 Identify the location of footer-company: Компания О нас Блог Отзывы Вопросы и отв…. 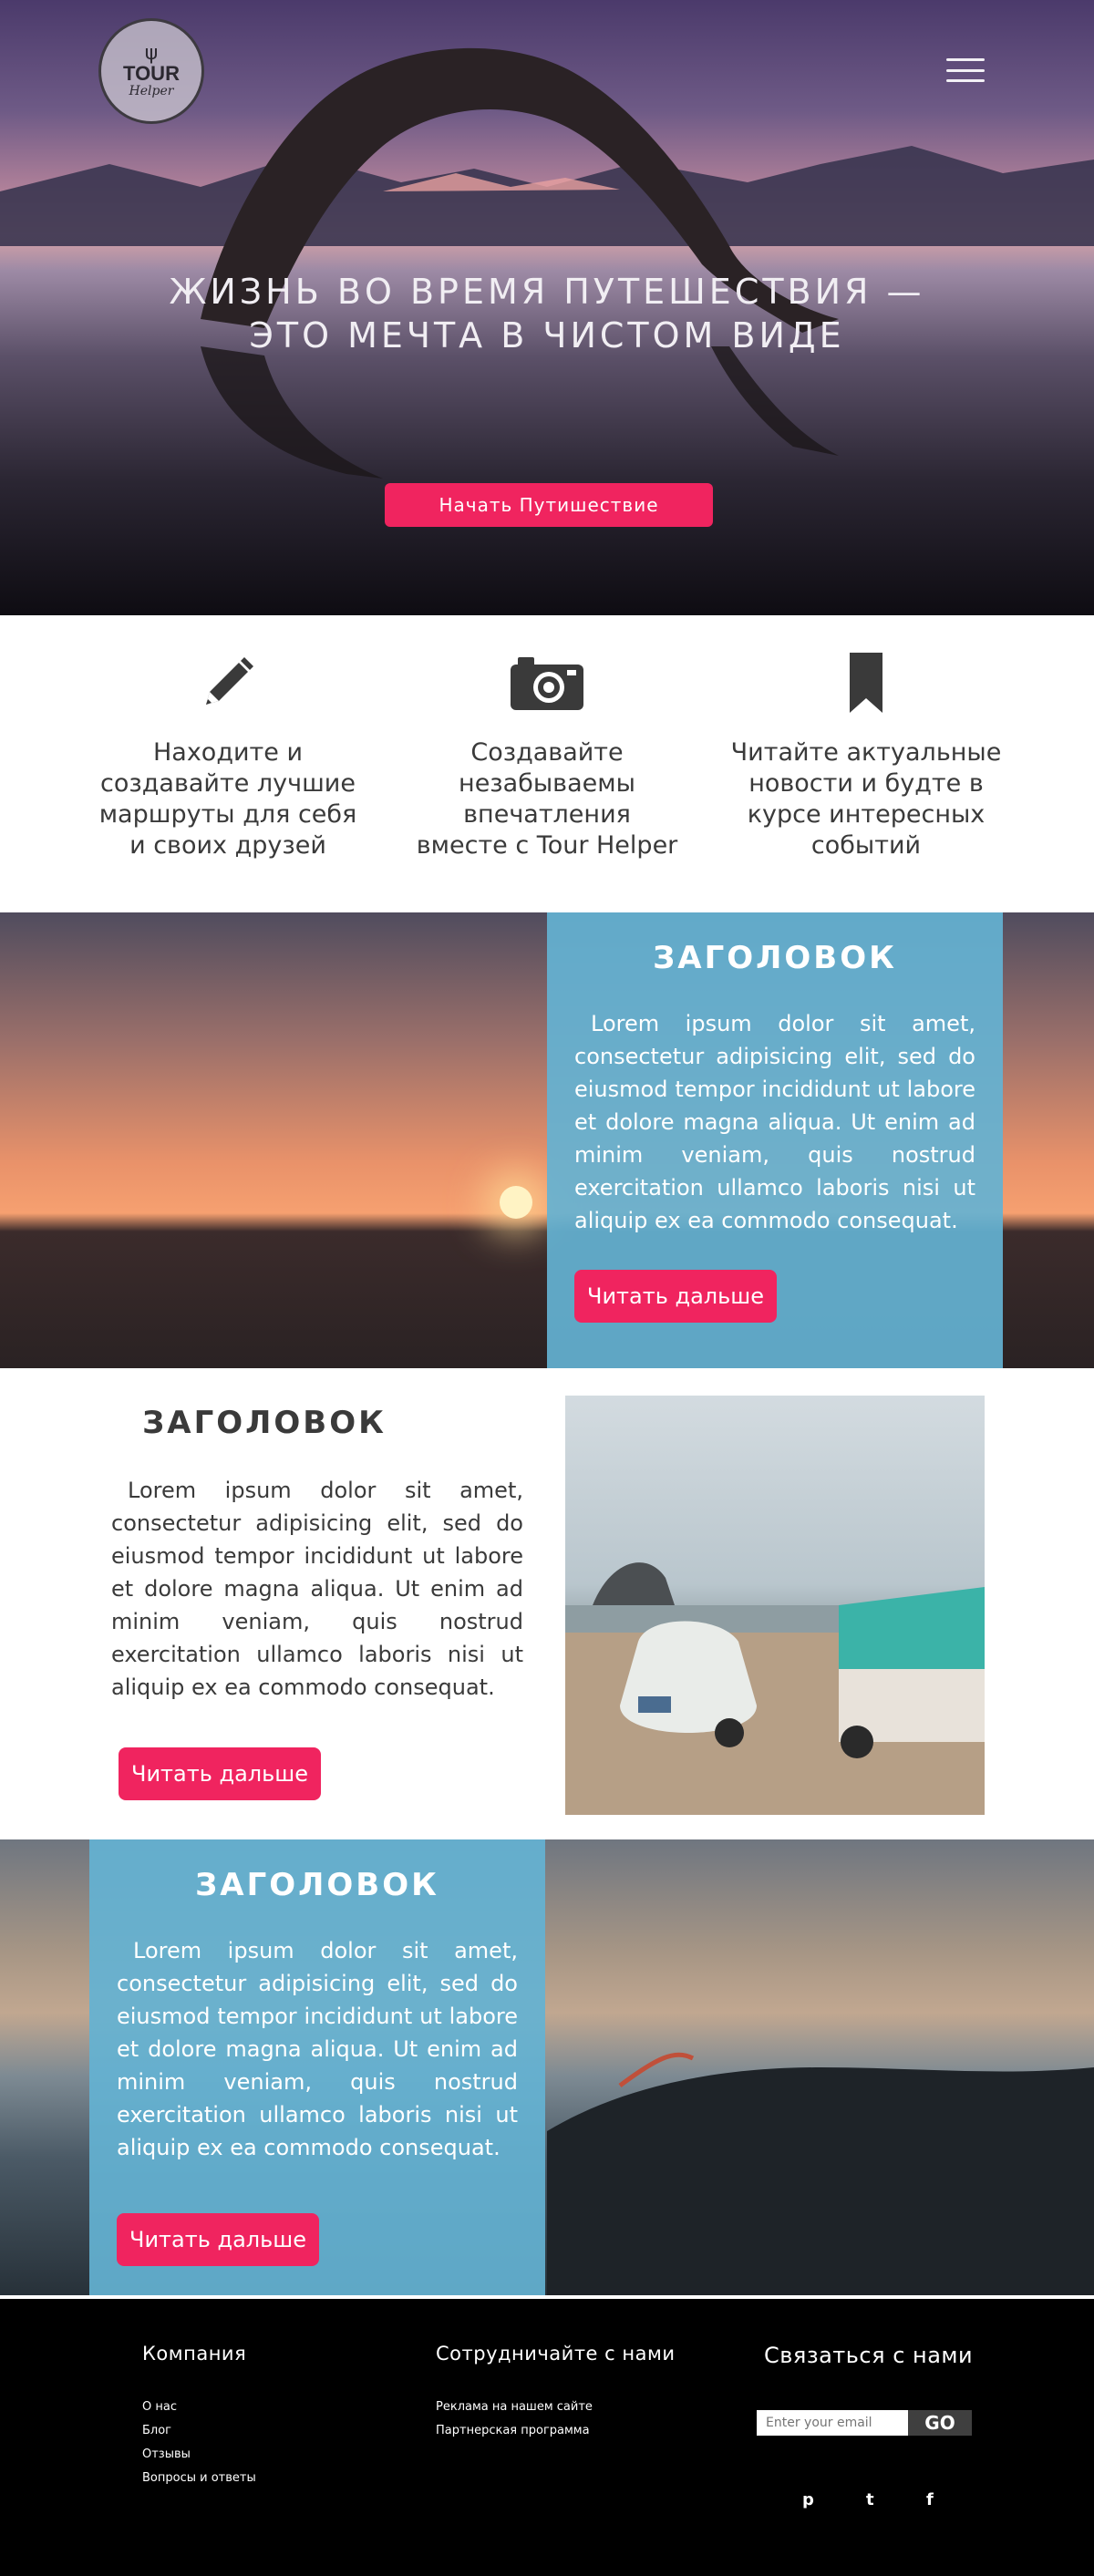
(199, 2416).